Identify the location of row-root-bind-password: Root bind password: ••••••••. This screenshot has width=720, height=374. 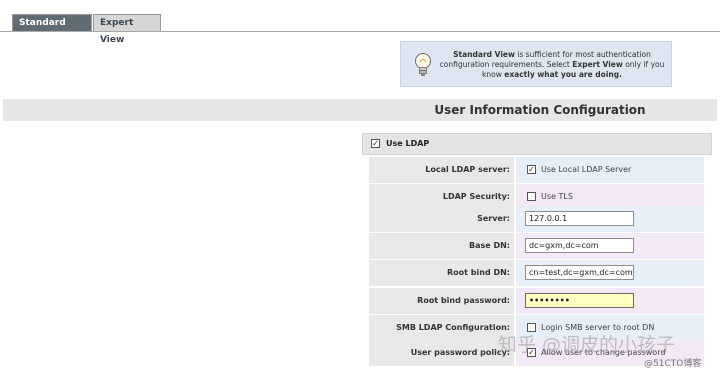
(536, 301).